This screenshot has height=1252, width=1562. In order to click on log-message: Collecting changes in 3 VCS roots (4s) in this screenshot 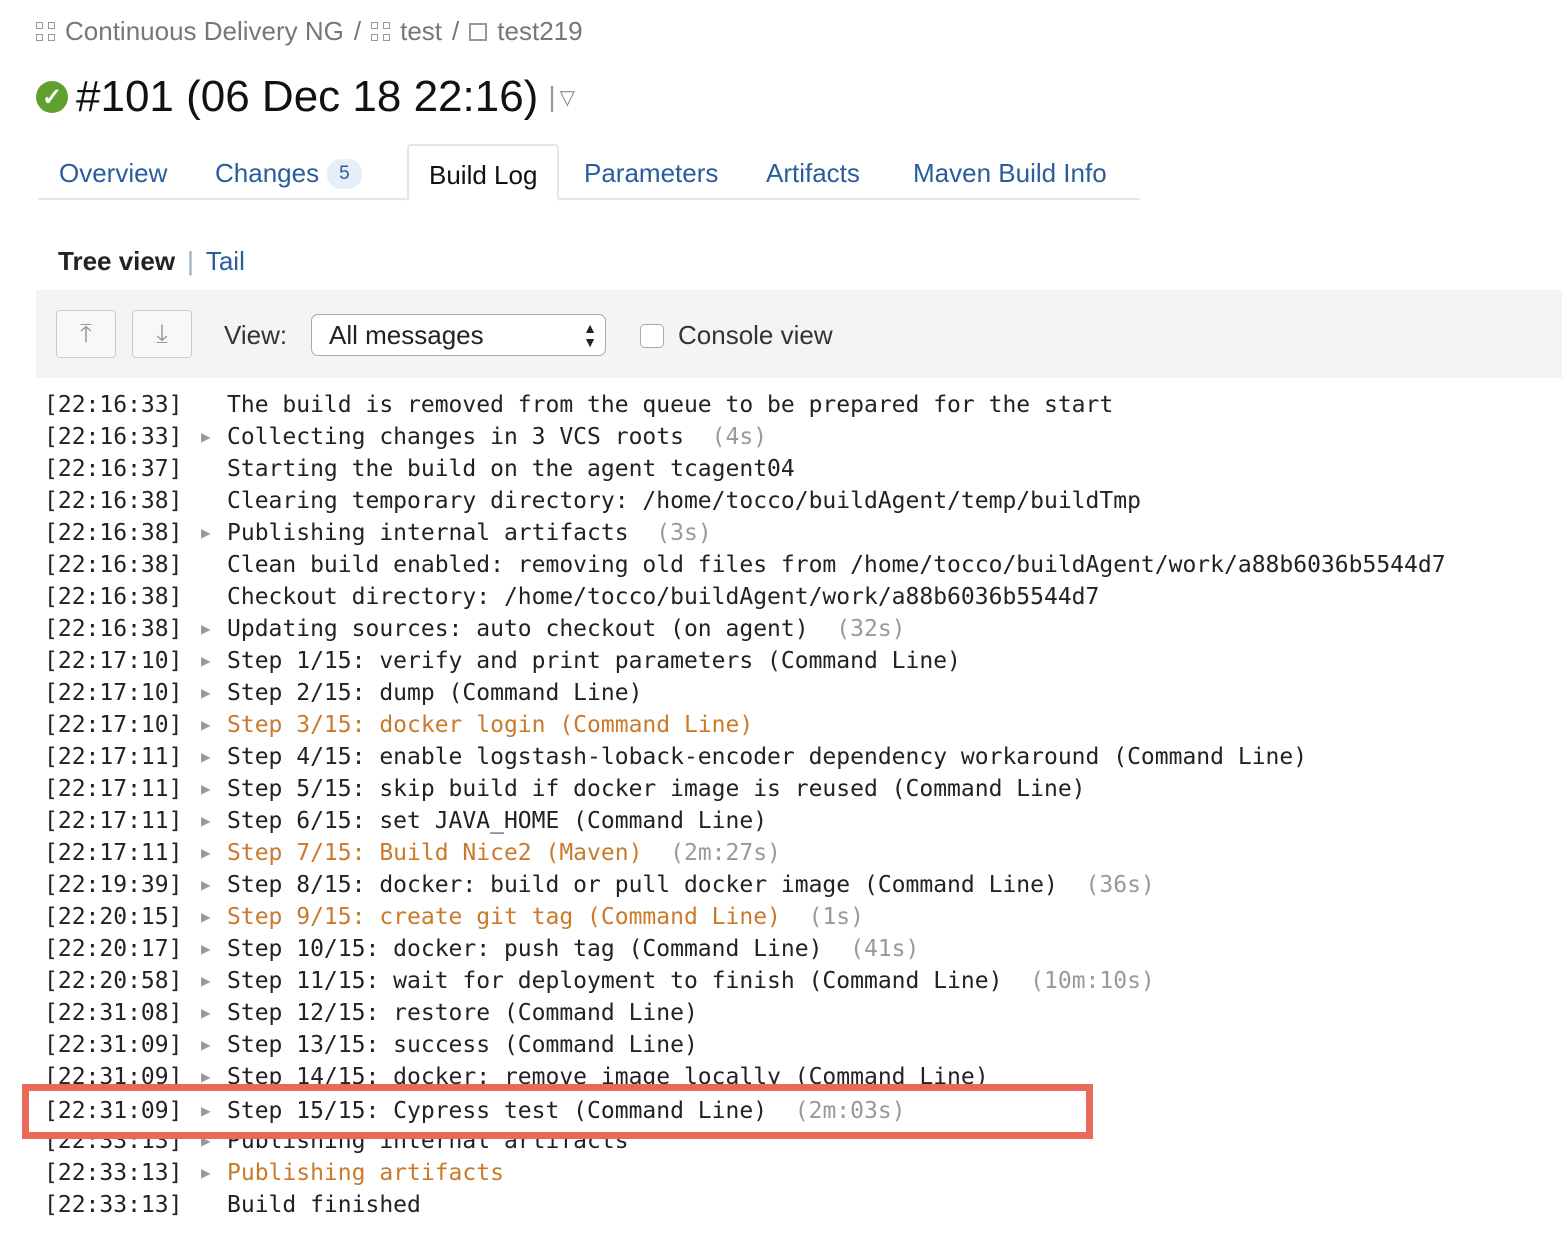, I will do `click(497, 437)`.